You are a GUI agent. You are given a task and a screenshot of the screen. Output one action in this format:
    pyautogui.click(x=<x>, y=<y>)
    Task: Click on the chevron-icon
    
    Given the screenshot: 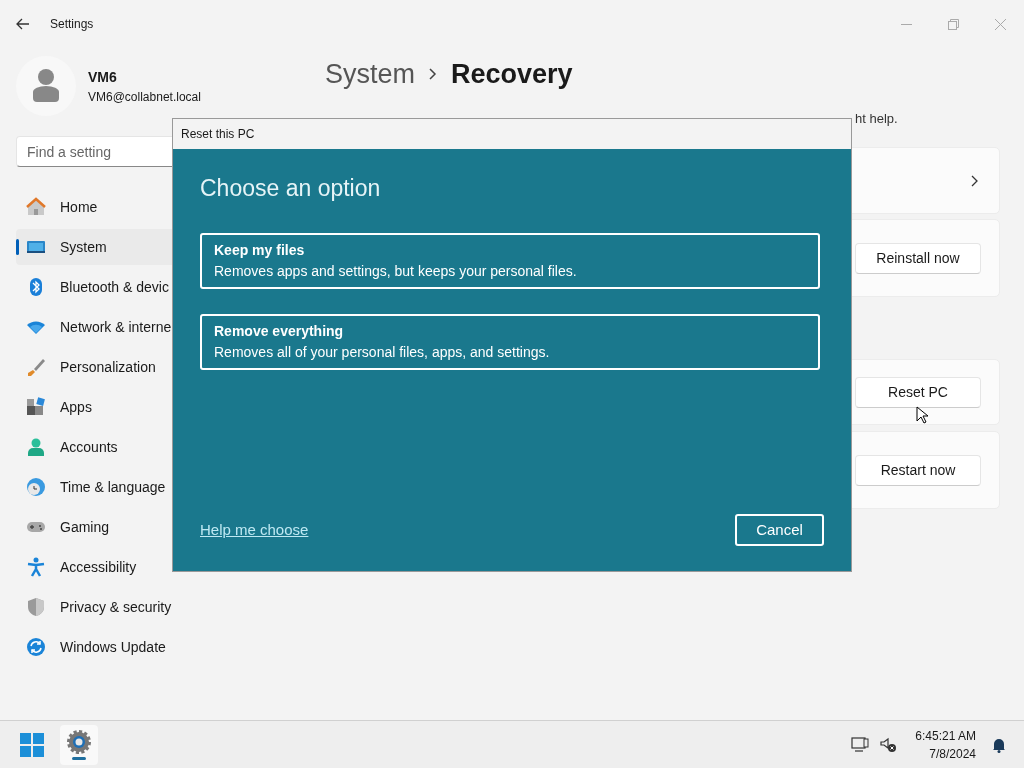 What is the action you would take?
    pyautogui.click(x=433, y=74)
    